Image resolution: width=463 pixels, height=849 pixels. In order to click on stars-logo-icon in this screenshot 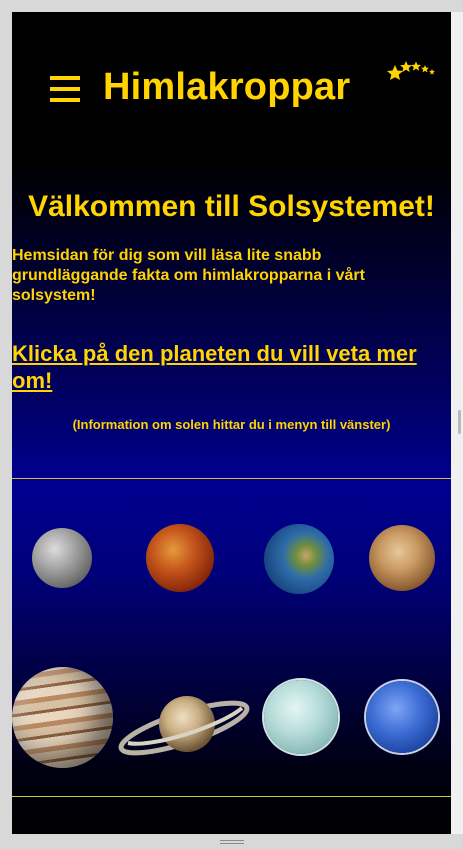, I will do `click(411, 70)`.